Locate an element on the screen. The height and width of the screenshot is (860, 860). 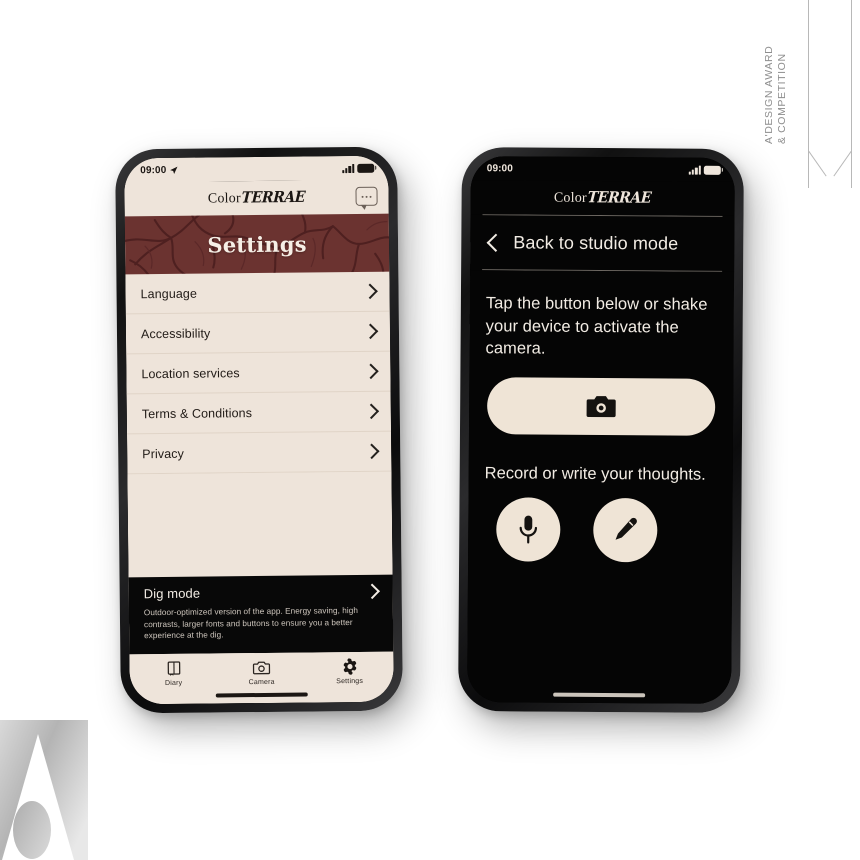
settings-hero: Settings is located at coordinates (257, 244).